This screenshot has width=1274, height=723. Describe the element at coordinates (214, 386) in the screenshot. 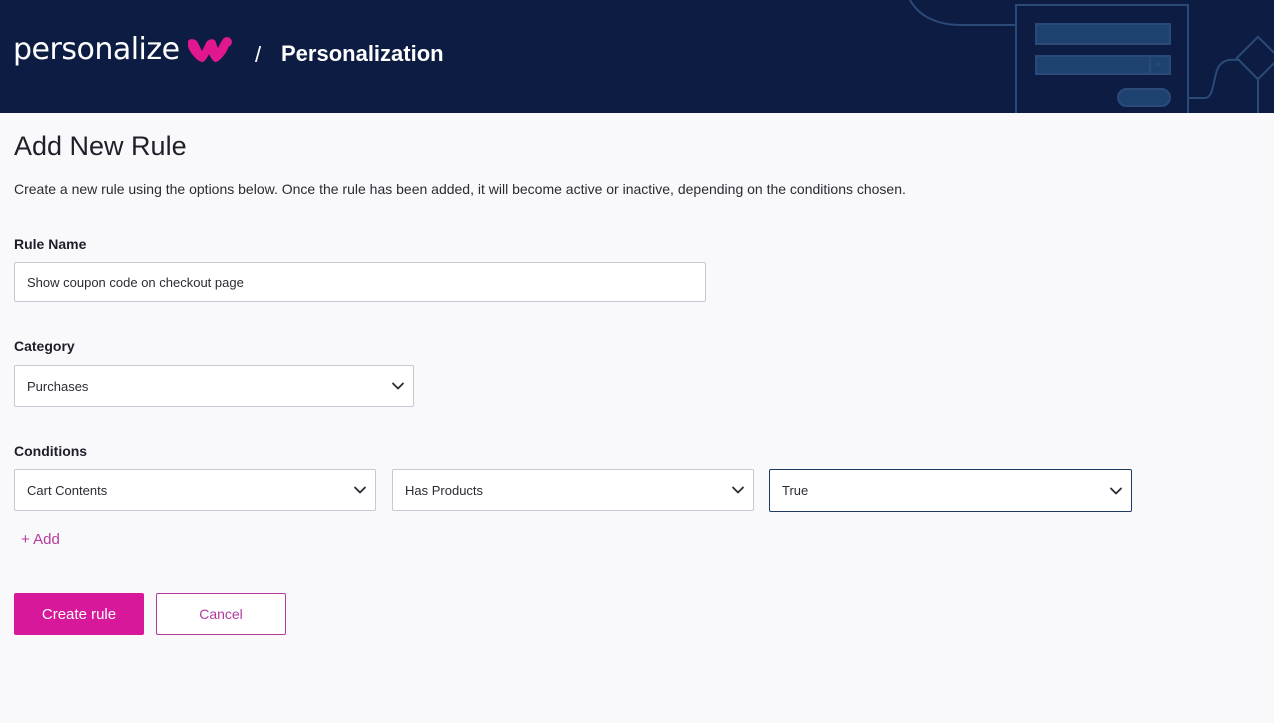

I see `category-select: Purchases` at that location.